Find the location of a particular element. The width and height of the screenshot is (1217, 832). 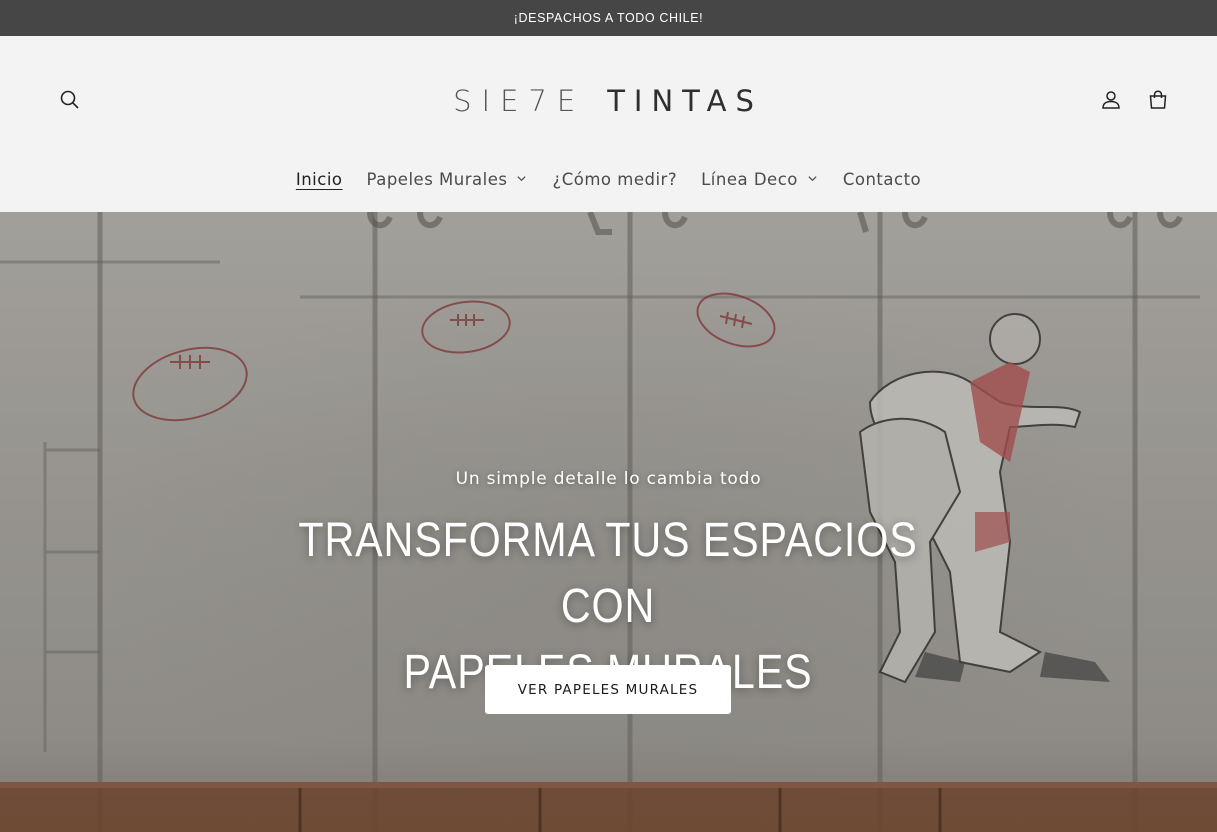

user-icon is located at coordinates (1111, 100).